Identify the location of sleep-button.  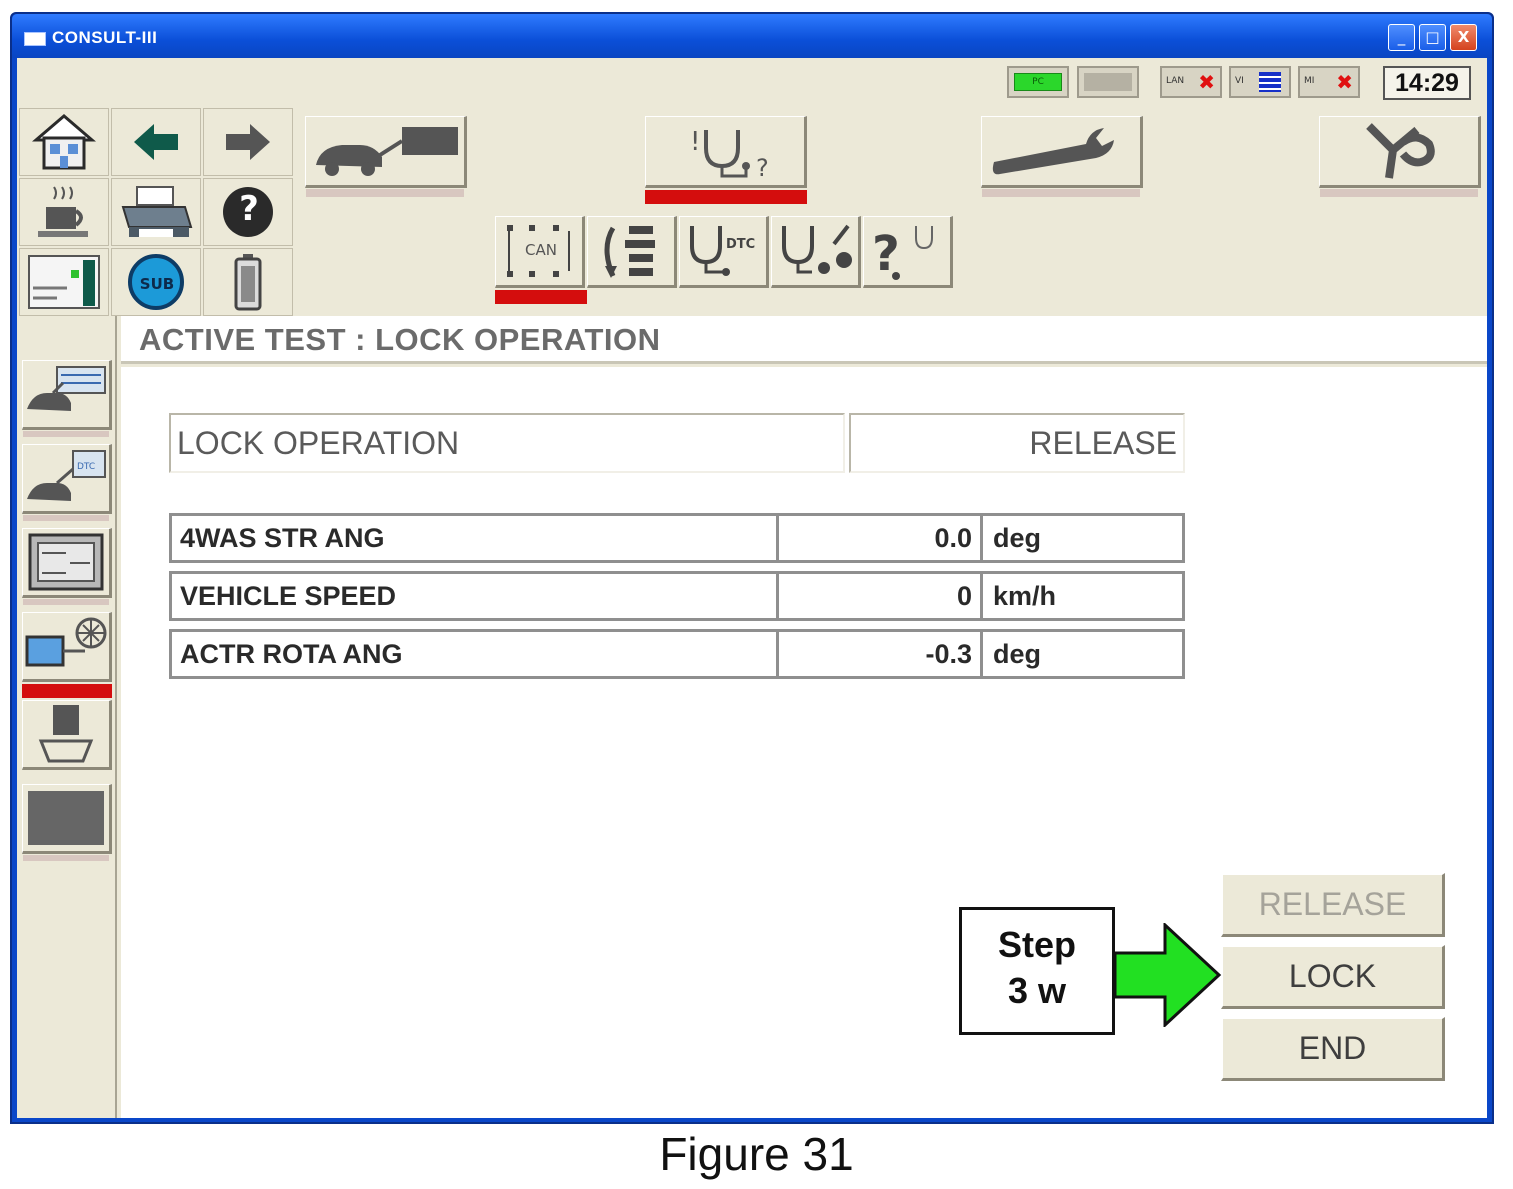
(64, 212).